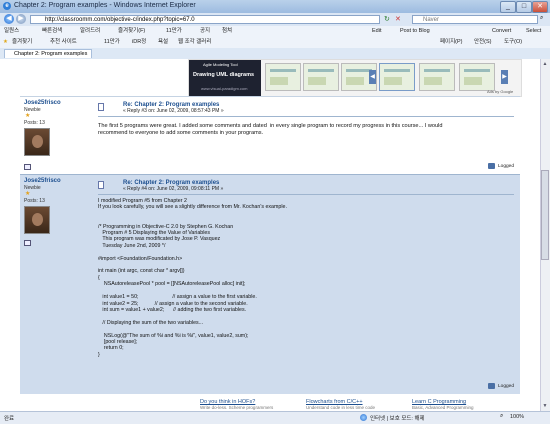 This screenshot has width=550, height=424. I want to click on edit-button: Edit, so click(376, 31).